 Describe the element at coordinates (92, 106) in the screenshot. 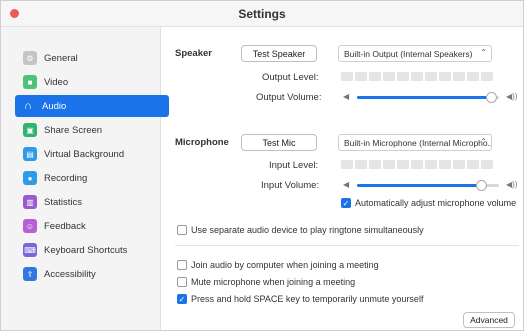

I see `sidebar-item-audio: ∩ Audio` at that location.